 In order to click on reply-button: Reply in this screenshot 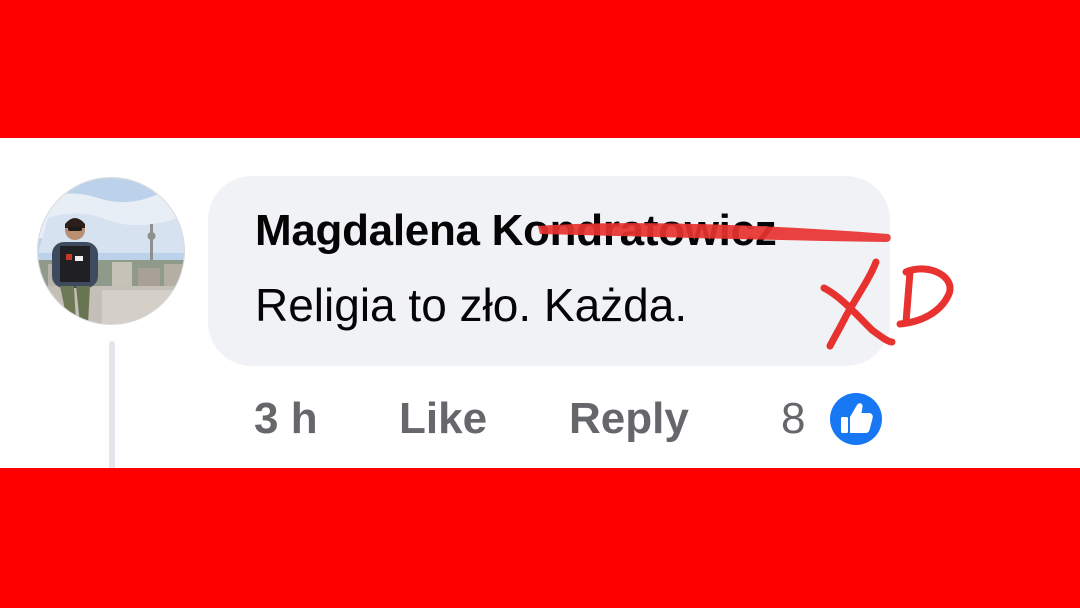, I will do `click(629, 419)`.